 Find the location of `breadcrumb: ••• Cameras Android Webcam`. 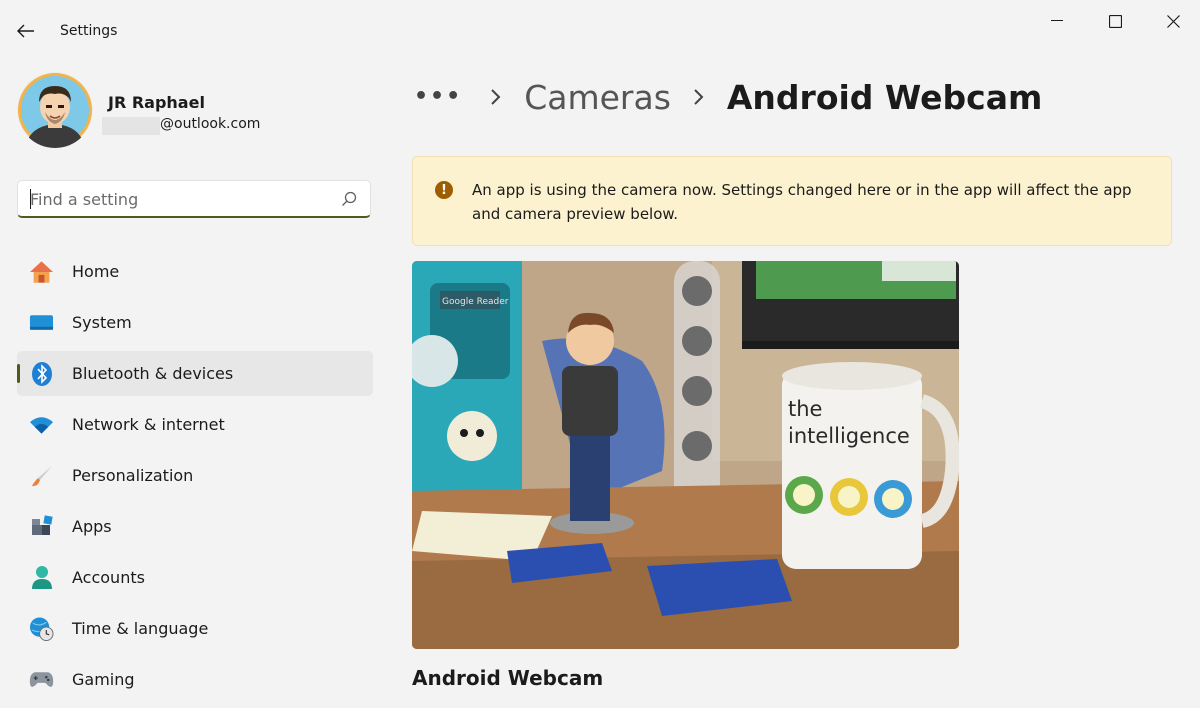

breadcrumb: ••• Cameras Android Webcam is located at coordinates (728, 97).